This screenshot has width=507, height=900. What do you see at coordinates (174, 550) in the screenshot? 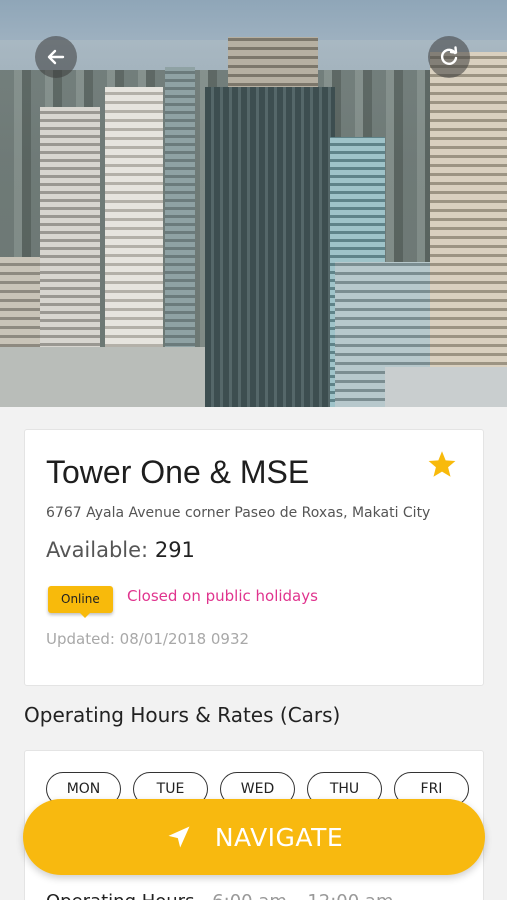
I see `available-count: 291` at bounding box center [174, 550].